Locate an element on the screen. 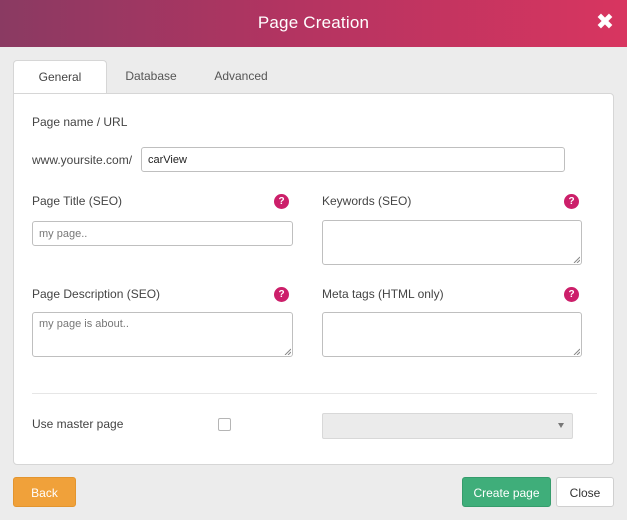 The height and width of the screenshot is (520, 627). keywords-field-wrap is located at coordinates (452, 242).